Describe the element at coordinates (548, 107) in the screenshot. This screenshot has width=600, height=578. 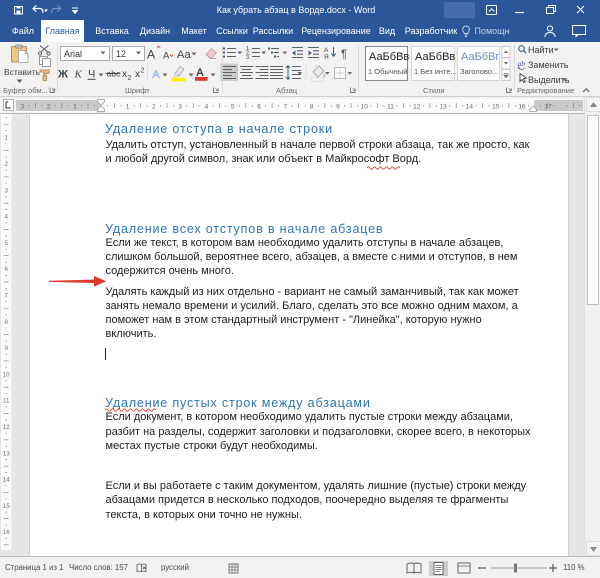
I see `svg-text: 17` at that location.